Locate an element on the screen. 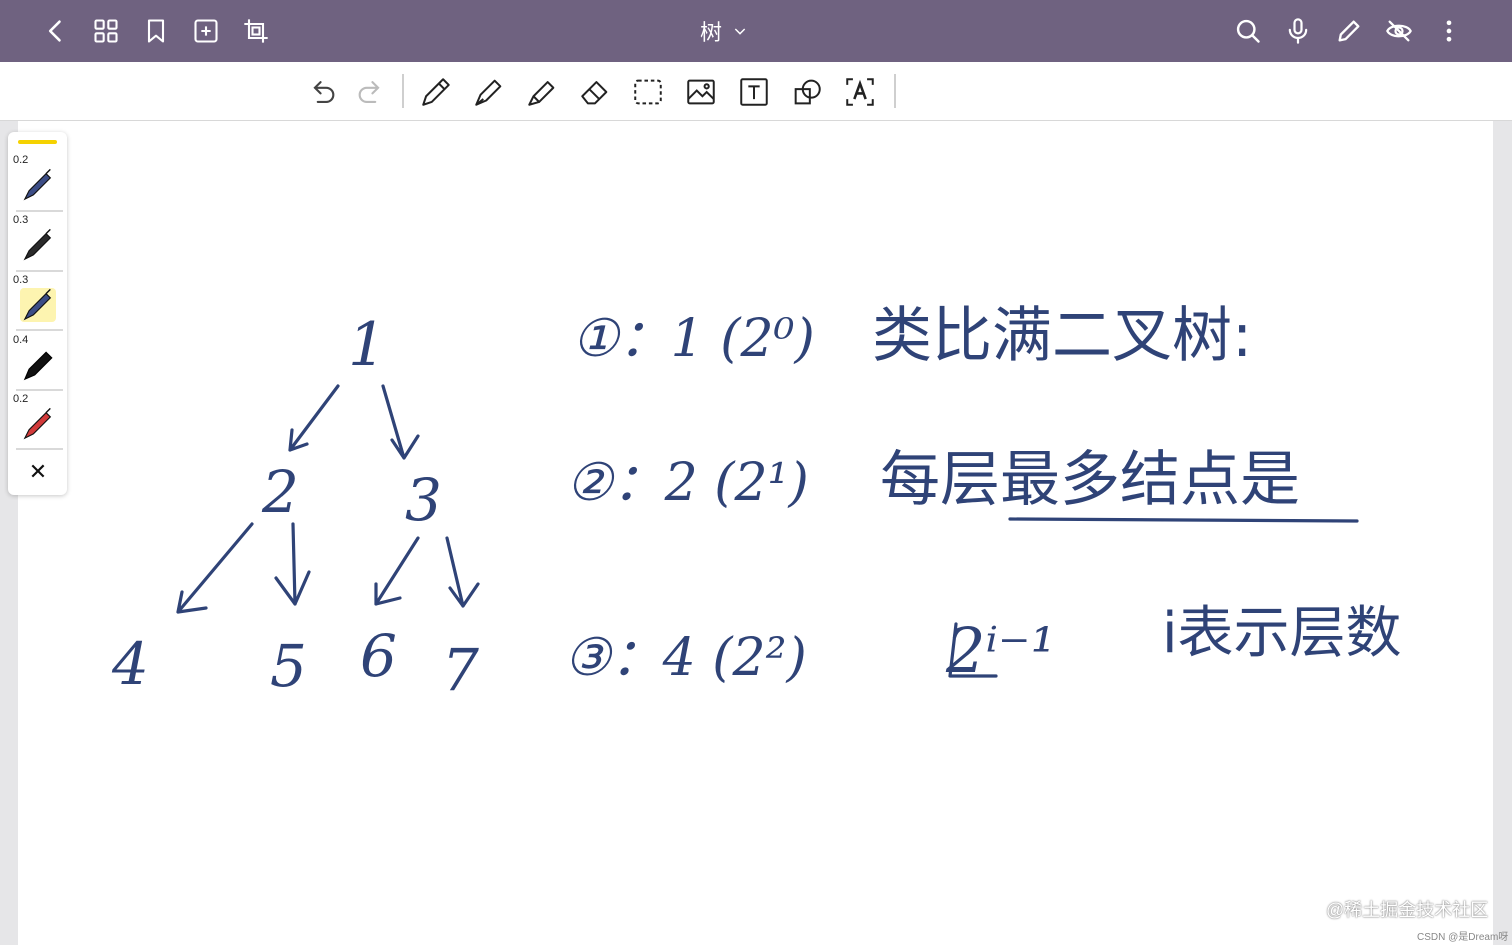 This screenshot has height=945, width=1512. back-icon is located at coordinates (56, 31).